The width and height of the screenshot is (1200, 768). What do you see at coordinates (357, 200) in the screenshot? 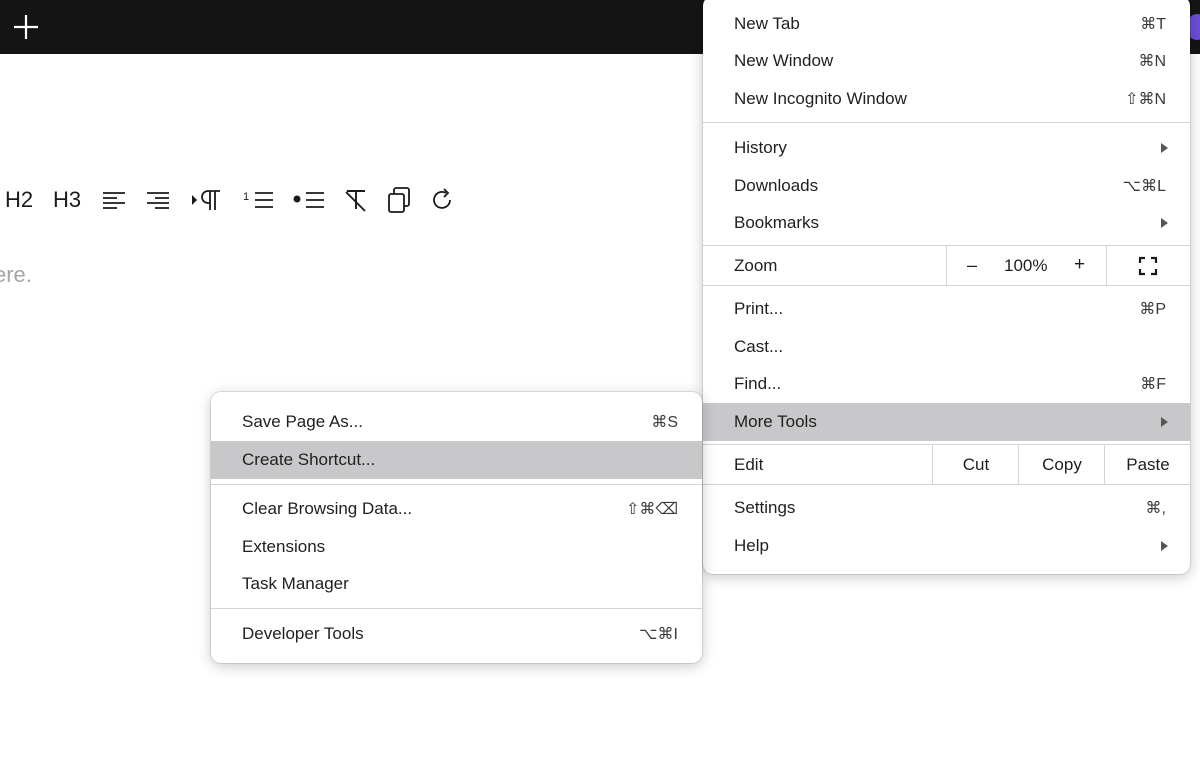
I see `clear-format-icon` at bounding box center [357, 200].